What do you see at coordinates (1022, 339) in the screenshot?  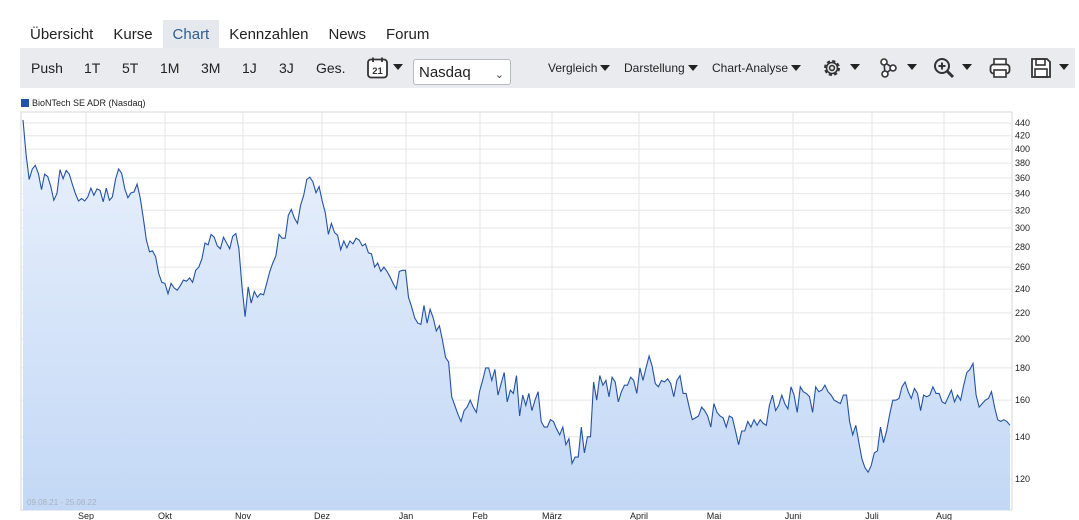 I see `y-tick-label: 200` at bounding box center [1022, 339].